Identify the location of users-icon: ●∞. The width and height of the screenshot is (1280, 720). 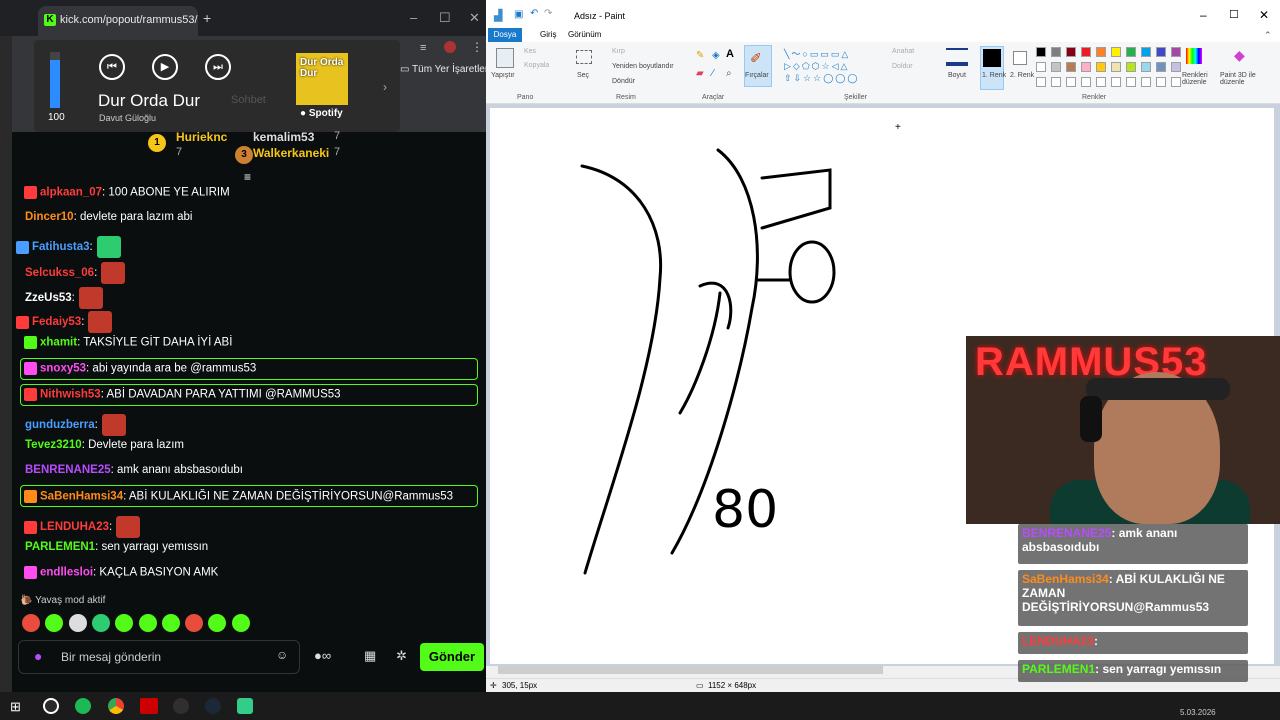
(322, 655).